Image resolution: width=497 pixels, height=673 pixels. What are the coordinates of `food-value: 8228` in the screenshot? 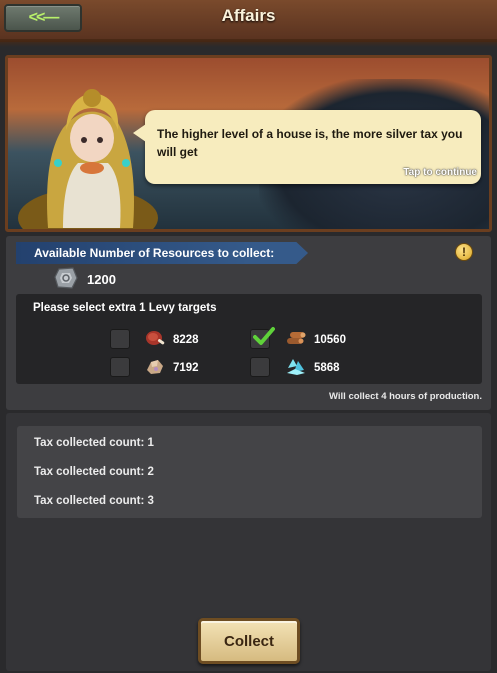 It's located at (186, 340).